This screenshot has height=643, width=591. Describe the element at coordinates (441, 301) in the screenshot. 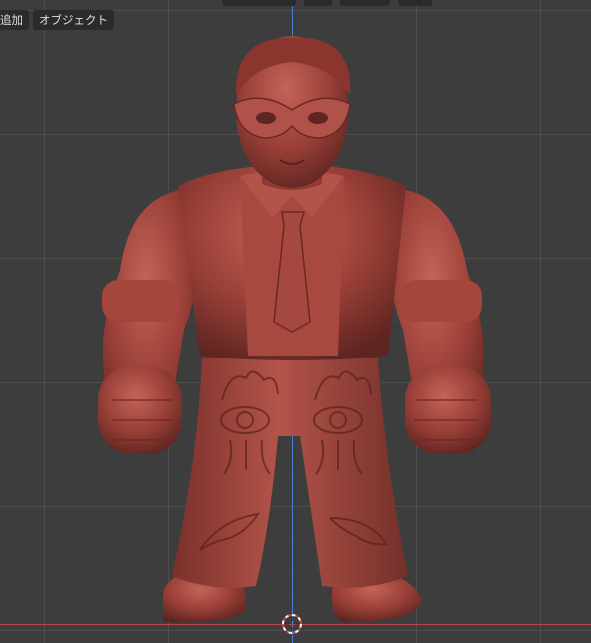

I see `right-sleeve-band` at that location.